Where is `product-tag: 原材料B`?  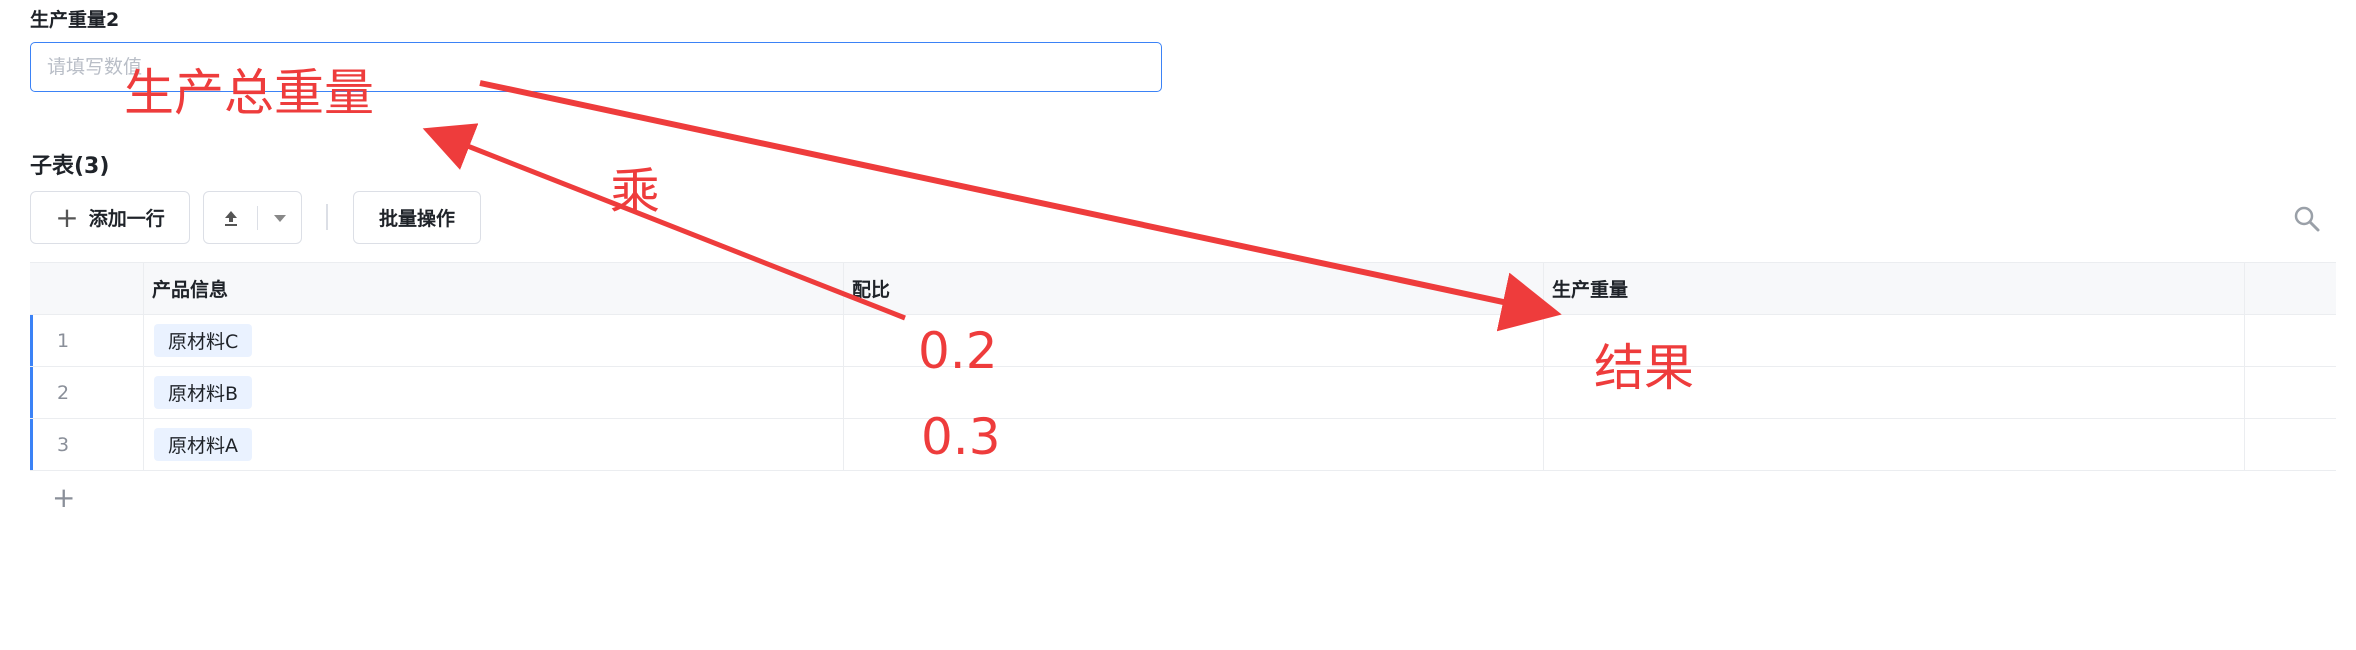 product-tag: 原材料B is located at coordinates (203, 392).